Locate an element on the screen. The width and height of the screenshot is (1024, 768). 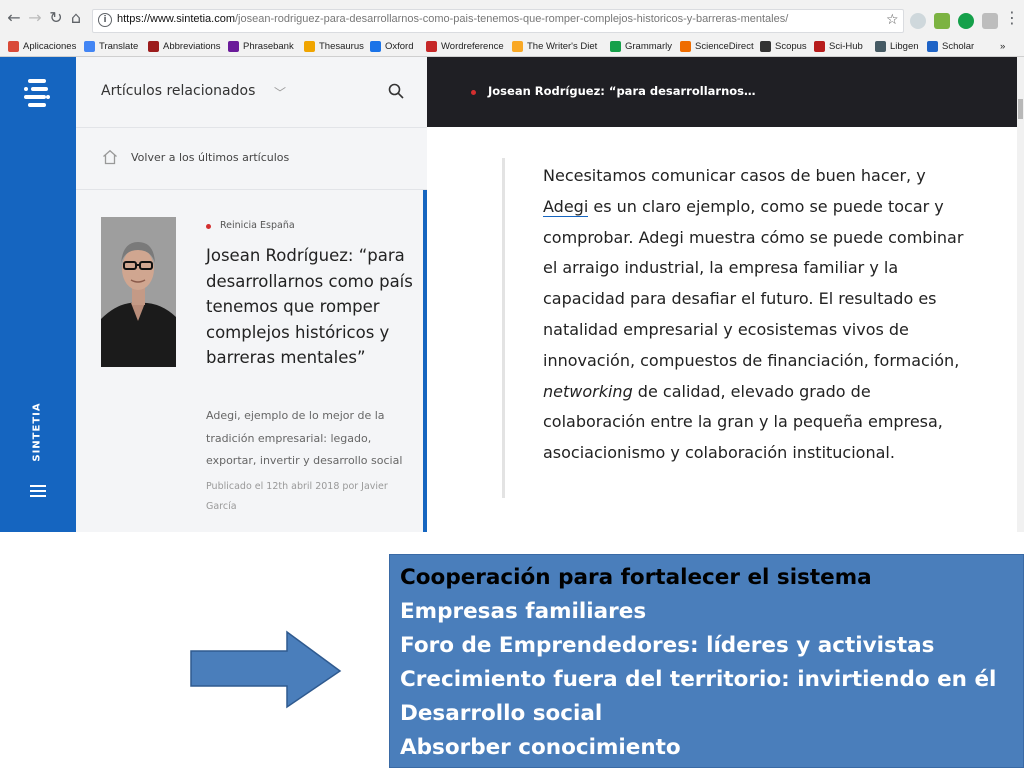
forward-arrow-icon: → is located at coordinates (35, 18).